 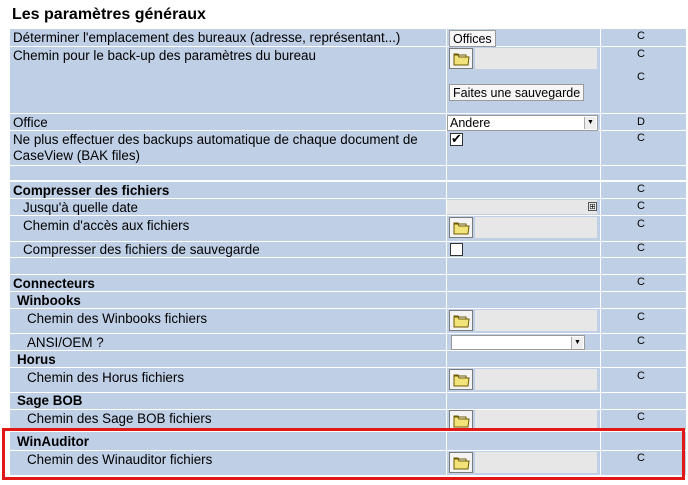 I want to click on backup-now-button: Faites une sauvegarde, so click(x=517, y=92).